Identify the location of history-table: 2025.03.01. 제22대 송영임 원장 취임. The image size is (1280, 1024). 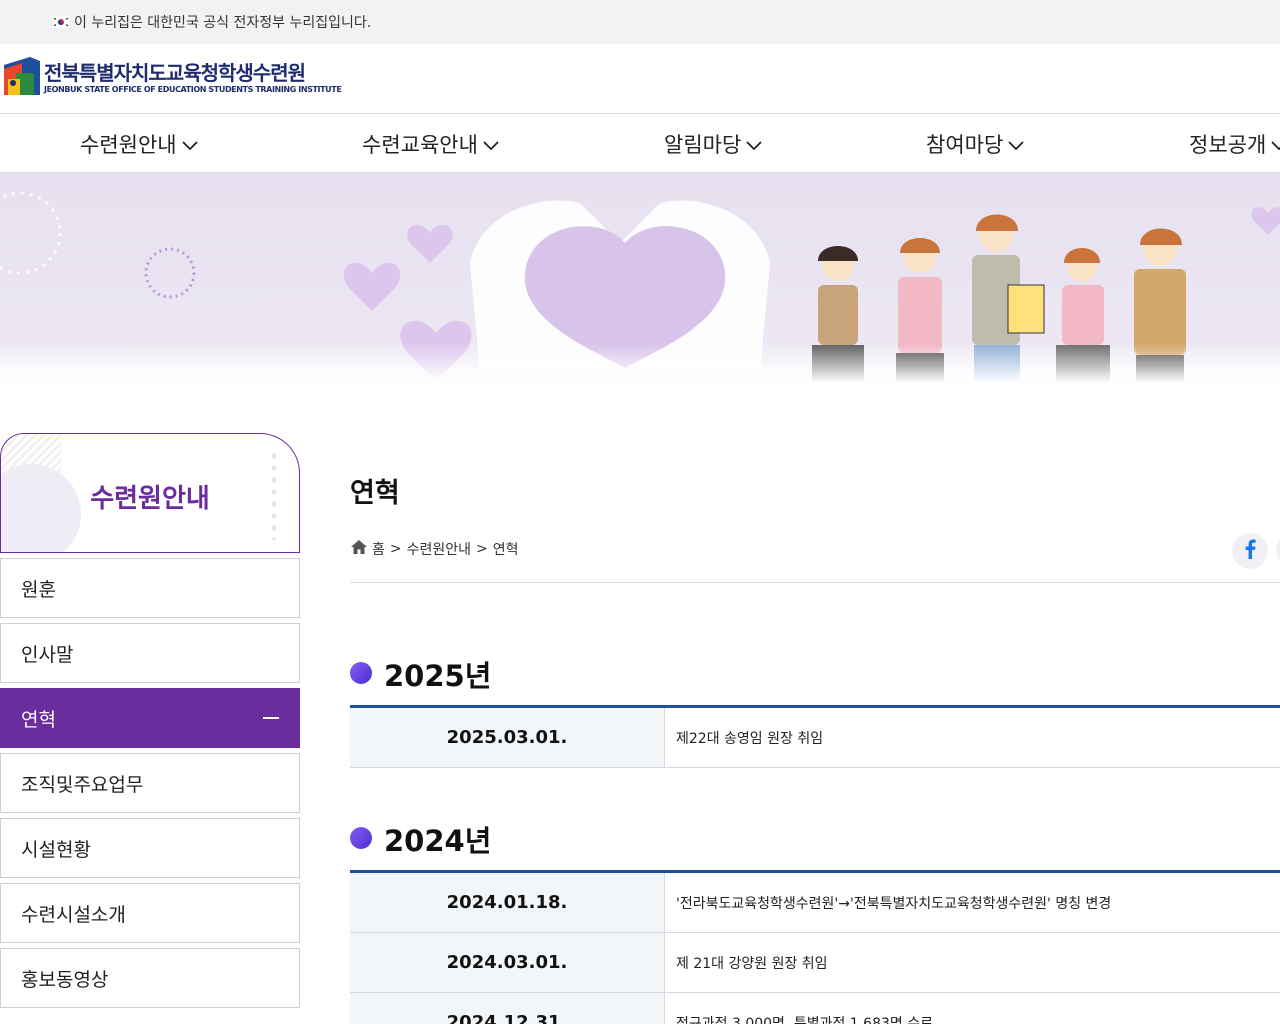
(815, 736).